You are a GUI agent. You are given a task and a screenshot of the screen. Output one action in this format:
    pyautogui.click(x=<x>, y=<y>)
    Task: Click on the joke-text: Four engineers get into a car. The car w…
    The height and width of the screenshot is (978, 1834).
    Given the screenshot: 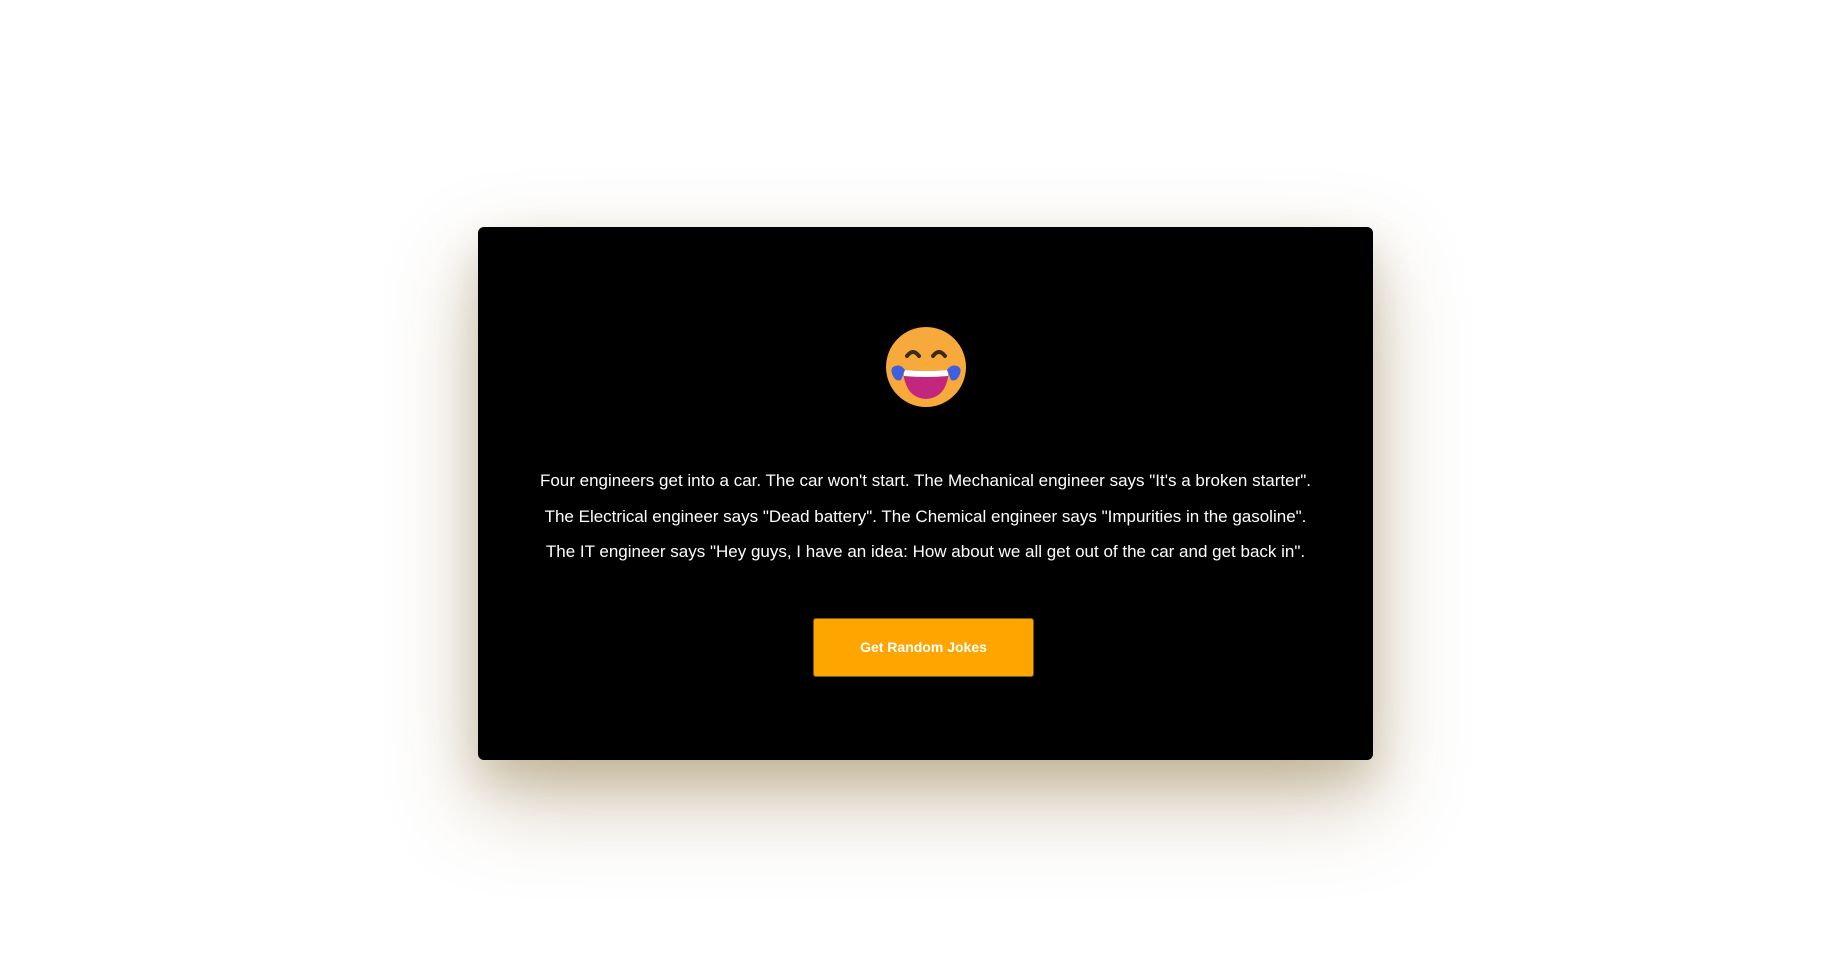 What is the action you would take?
    pyautogui.click(x=925, y=516)
    